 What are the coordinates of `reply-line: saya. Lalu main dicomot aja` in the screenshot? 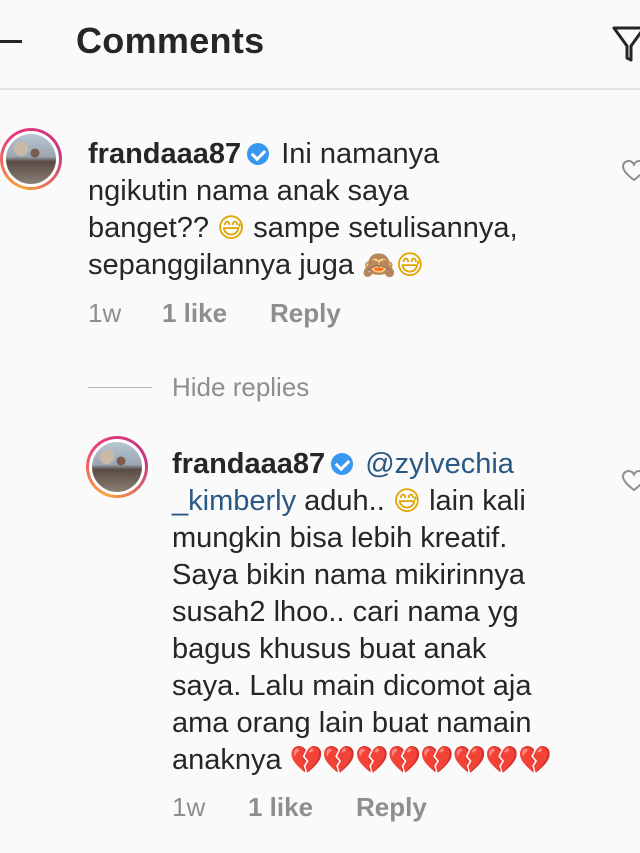 It's located at (352, 686).